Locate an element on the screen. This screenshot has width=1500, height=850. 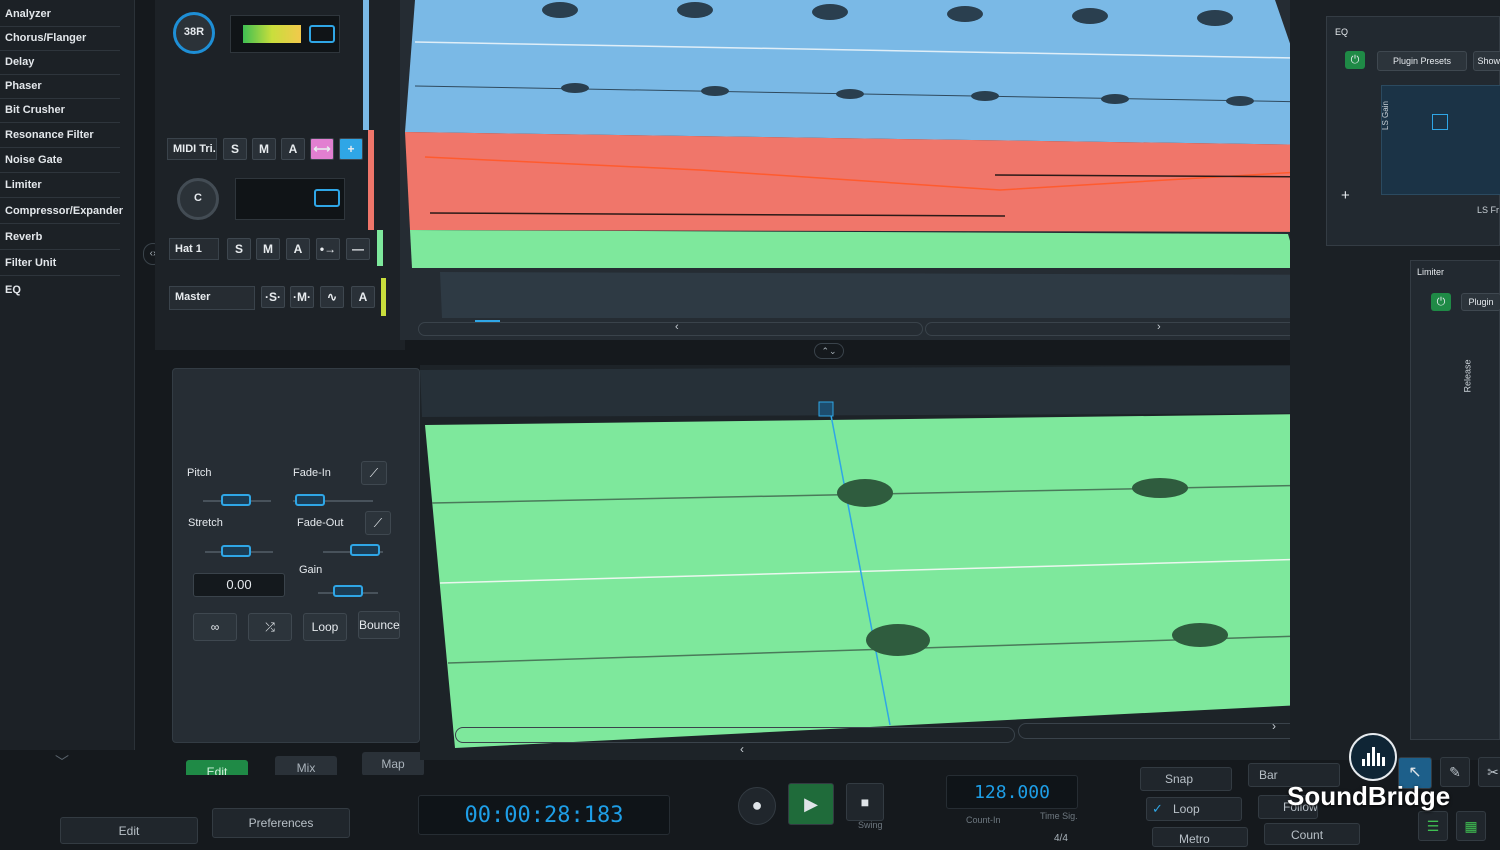
bounce-button: Bounce is located at coordinates (379, 625).